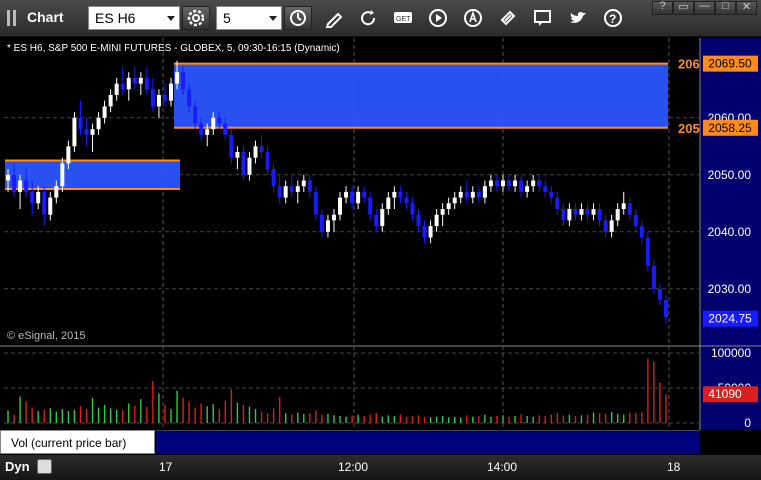  Describe the element at coordinates (613, 18) in the screenshot. I see `help-icon: ?` at that location.